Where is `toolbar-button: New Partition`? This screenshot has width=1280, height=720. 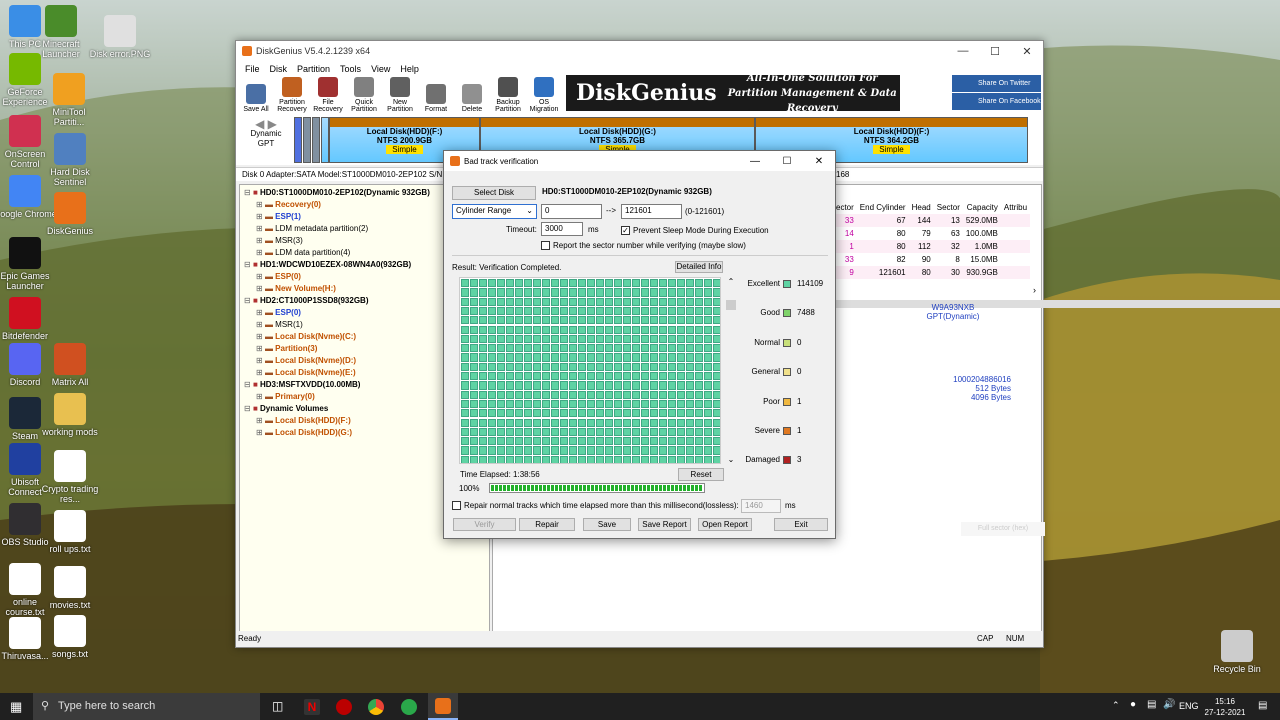 toolbar-button: New Partition is located at coordinates (400, 96).